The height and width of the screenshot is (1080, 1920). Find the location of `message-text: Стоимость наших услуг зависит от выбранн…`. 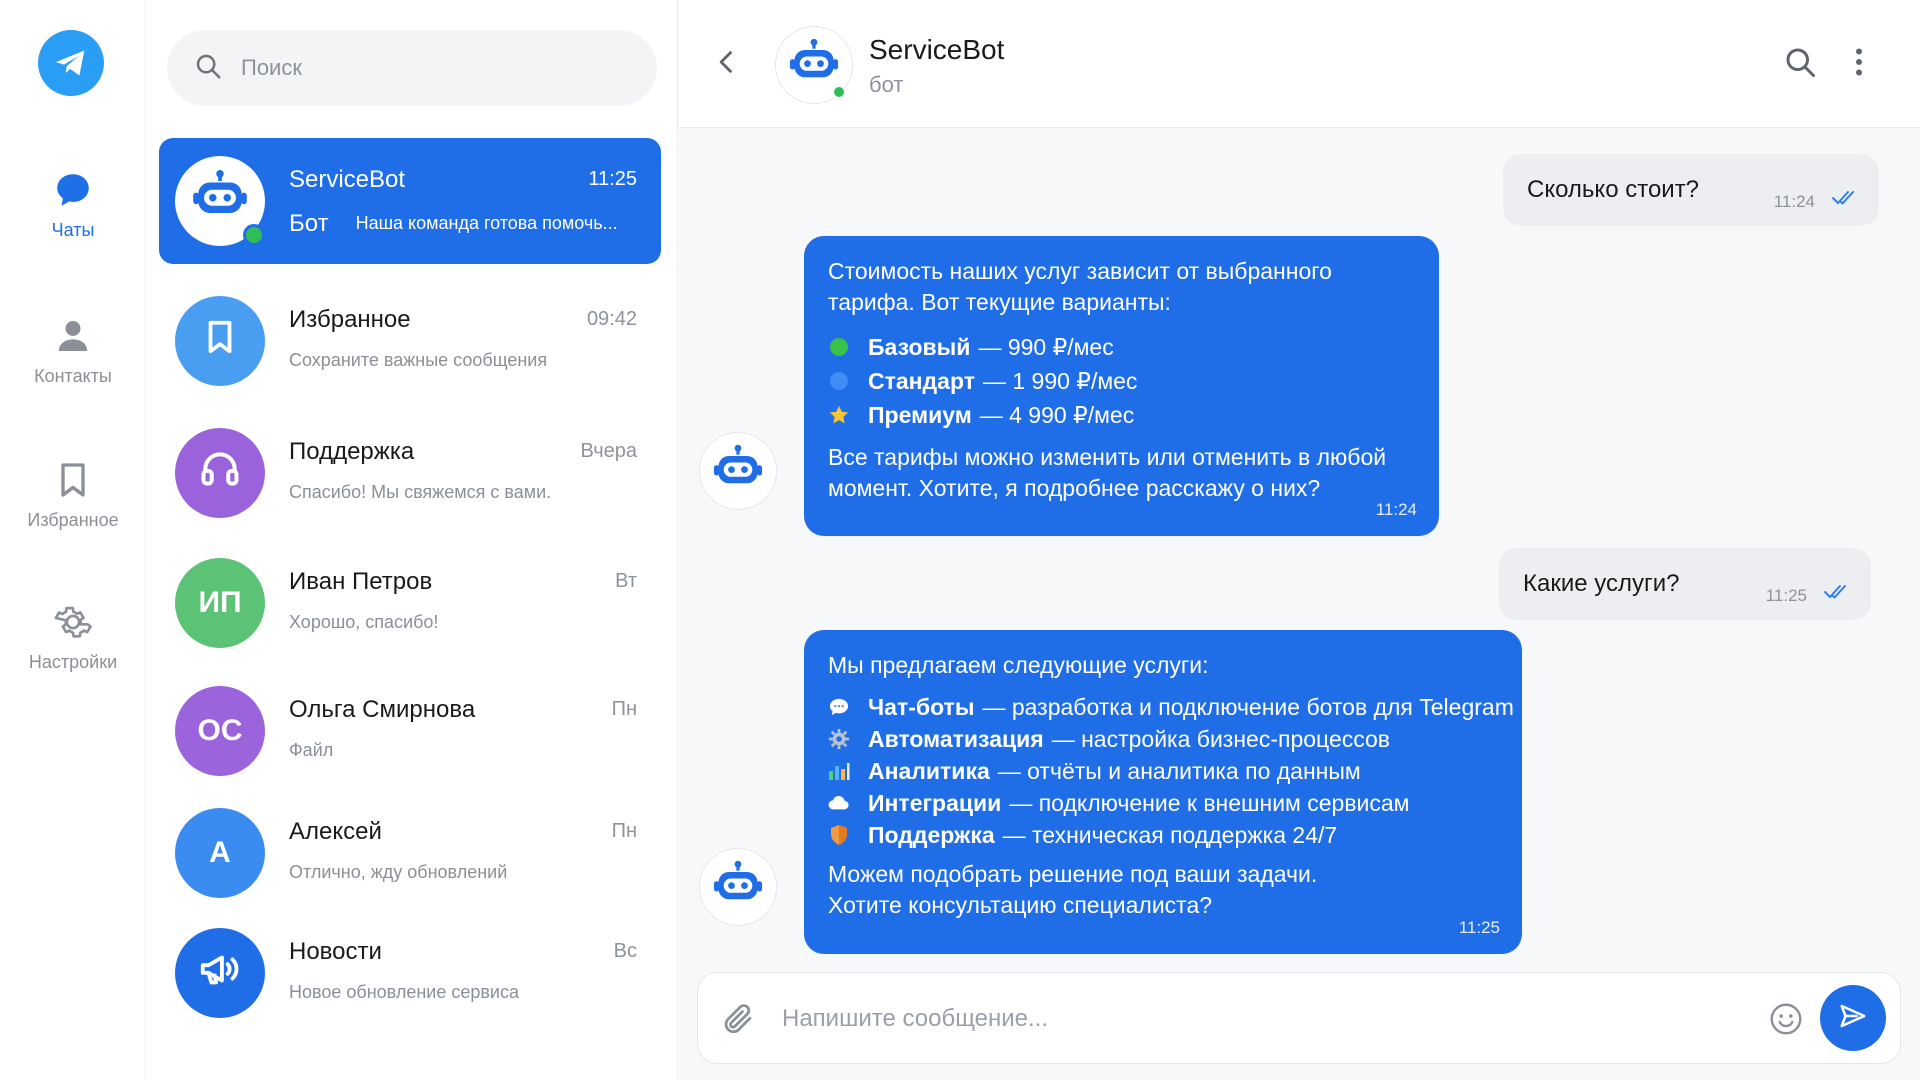

message-text: Стоимость наших услуг зависит от выбранн… is located at coordinates (1080, 286).